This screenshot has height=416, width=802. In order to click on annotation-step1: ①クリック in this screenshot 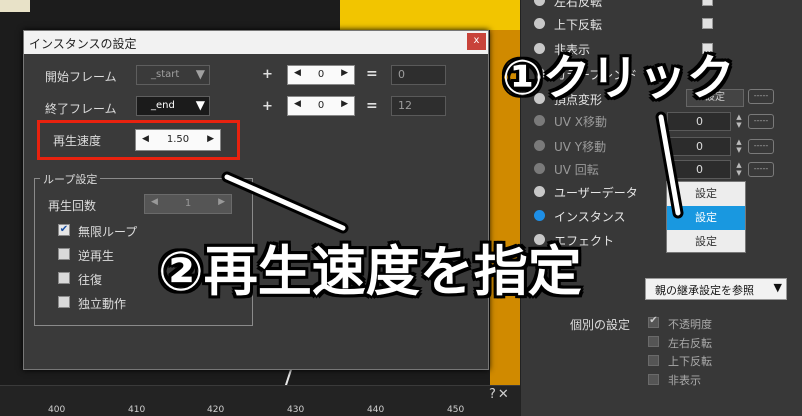, I will do `click(618, 78)`.